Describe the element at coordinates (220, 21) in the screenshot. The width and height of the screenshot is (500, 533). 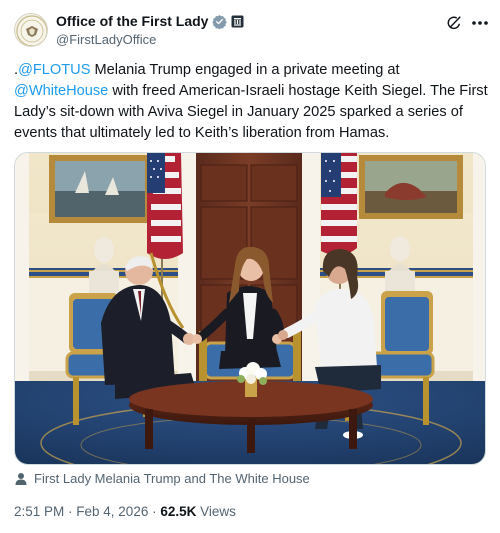
I see `verified-badge-icon` at that location.